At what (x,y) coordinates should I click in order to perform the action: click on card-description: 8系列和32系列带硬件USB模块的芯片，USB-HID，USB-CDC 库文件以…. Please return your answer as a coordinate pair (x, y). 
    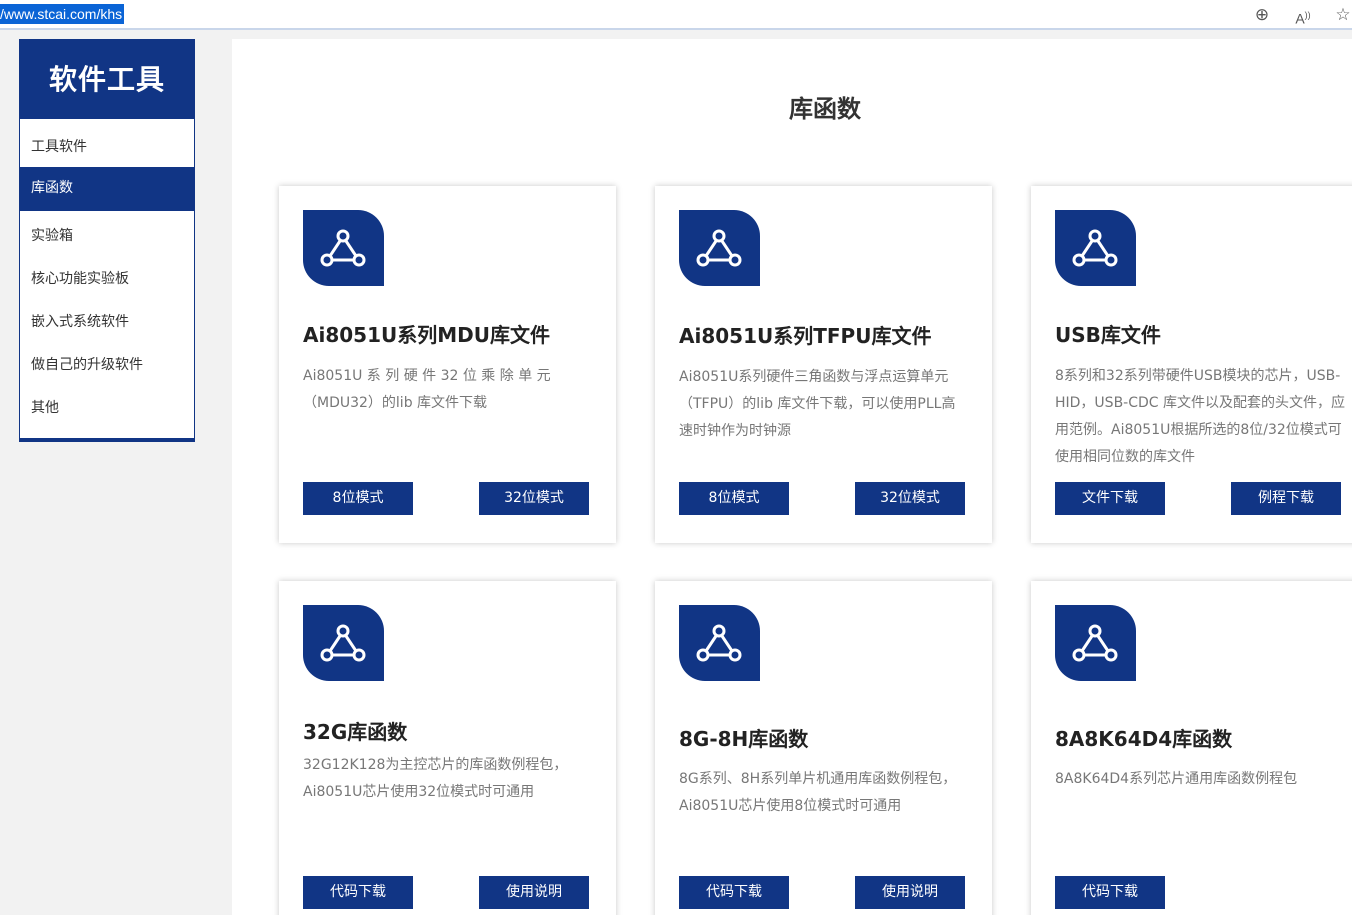
    Looking at the image, I should click on (1200, 416).